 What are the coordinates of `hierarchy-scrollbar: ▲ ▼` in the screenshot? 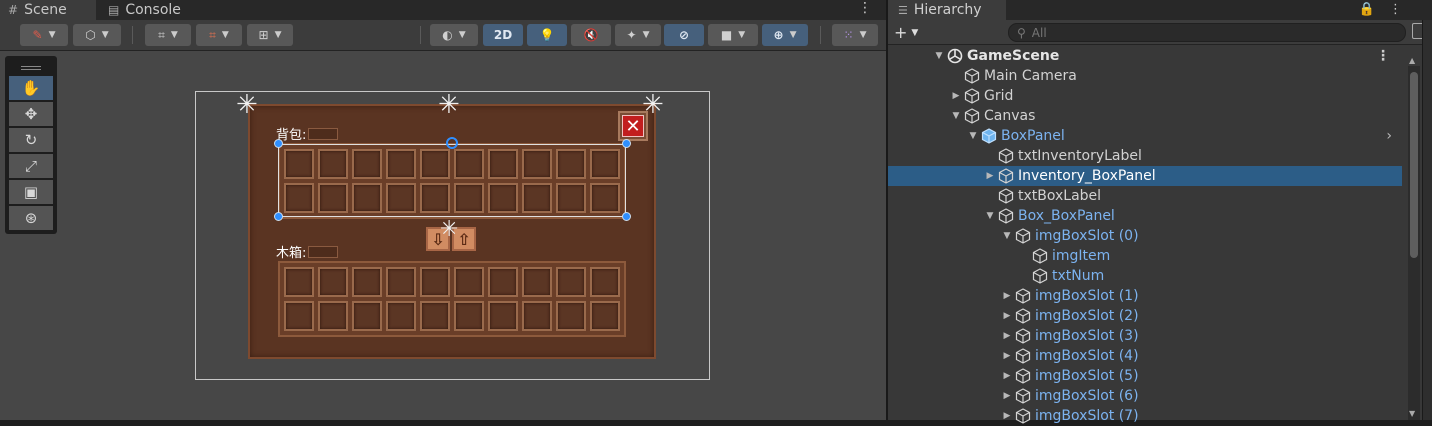 It's located at (1414, 238).